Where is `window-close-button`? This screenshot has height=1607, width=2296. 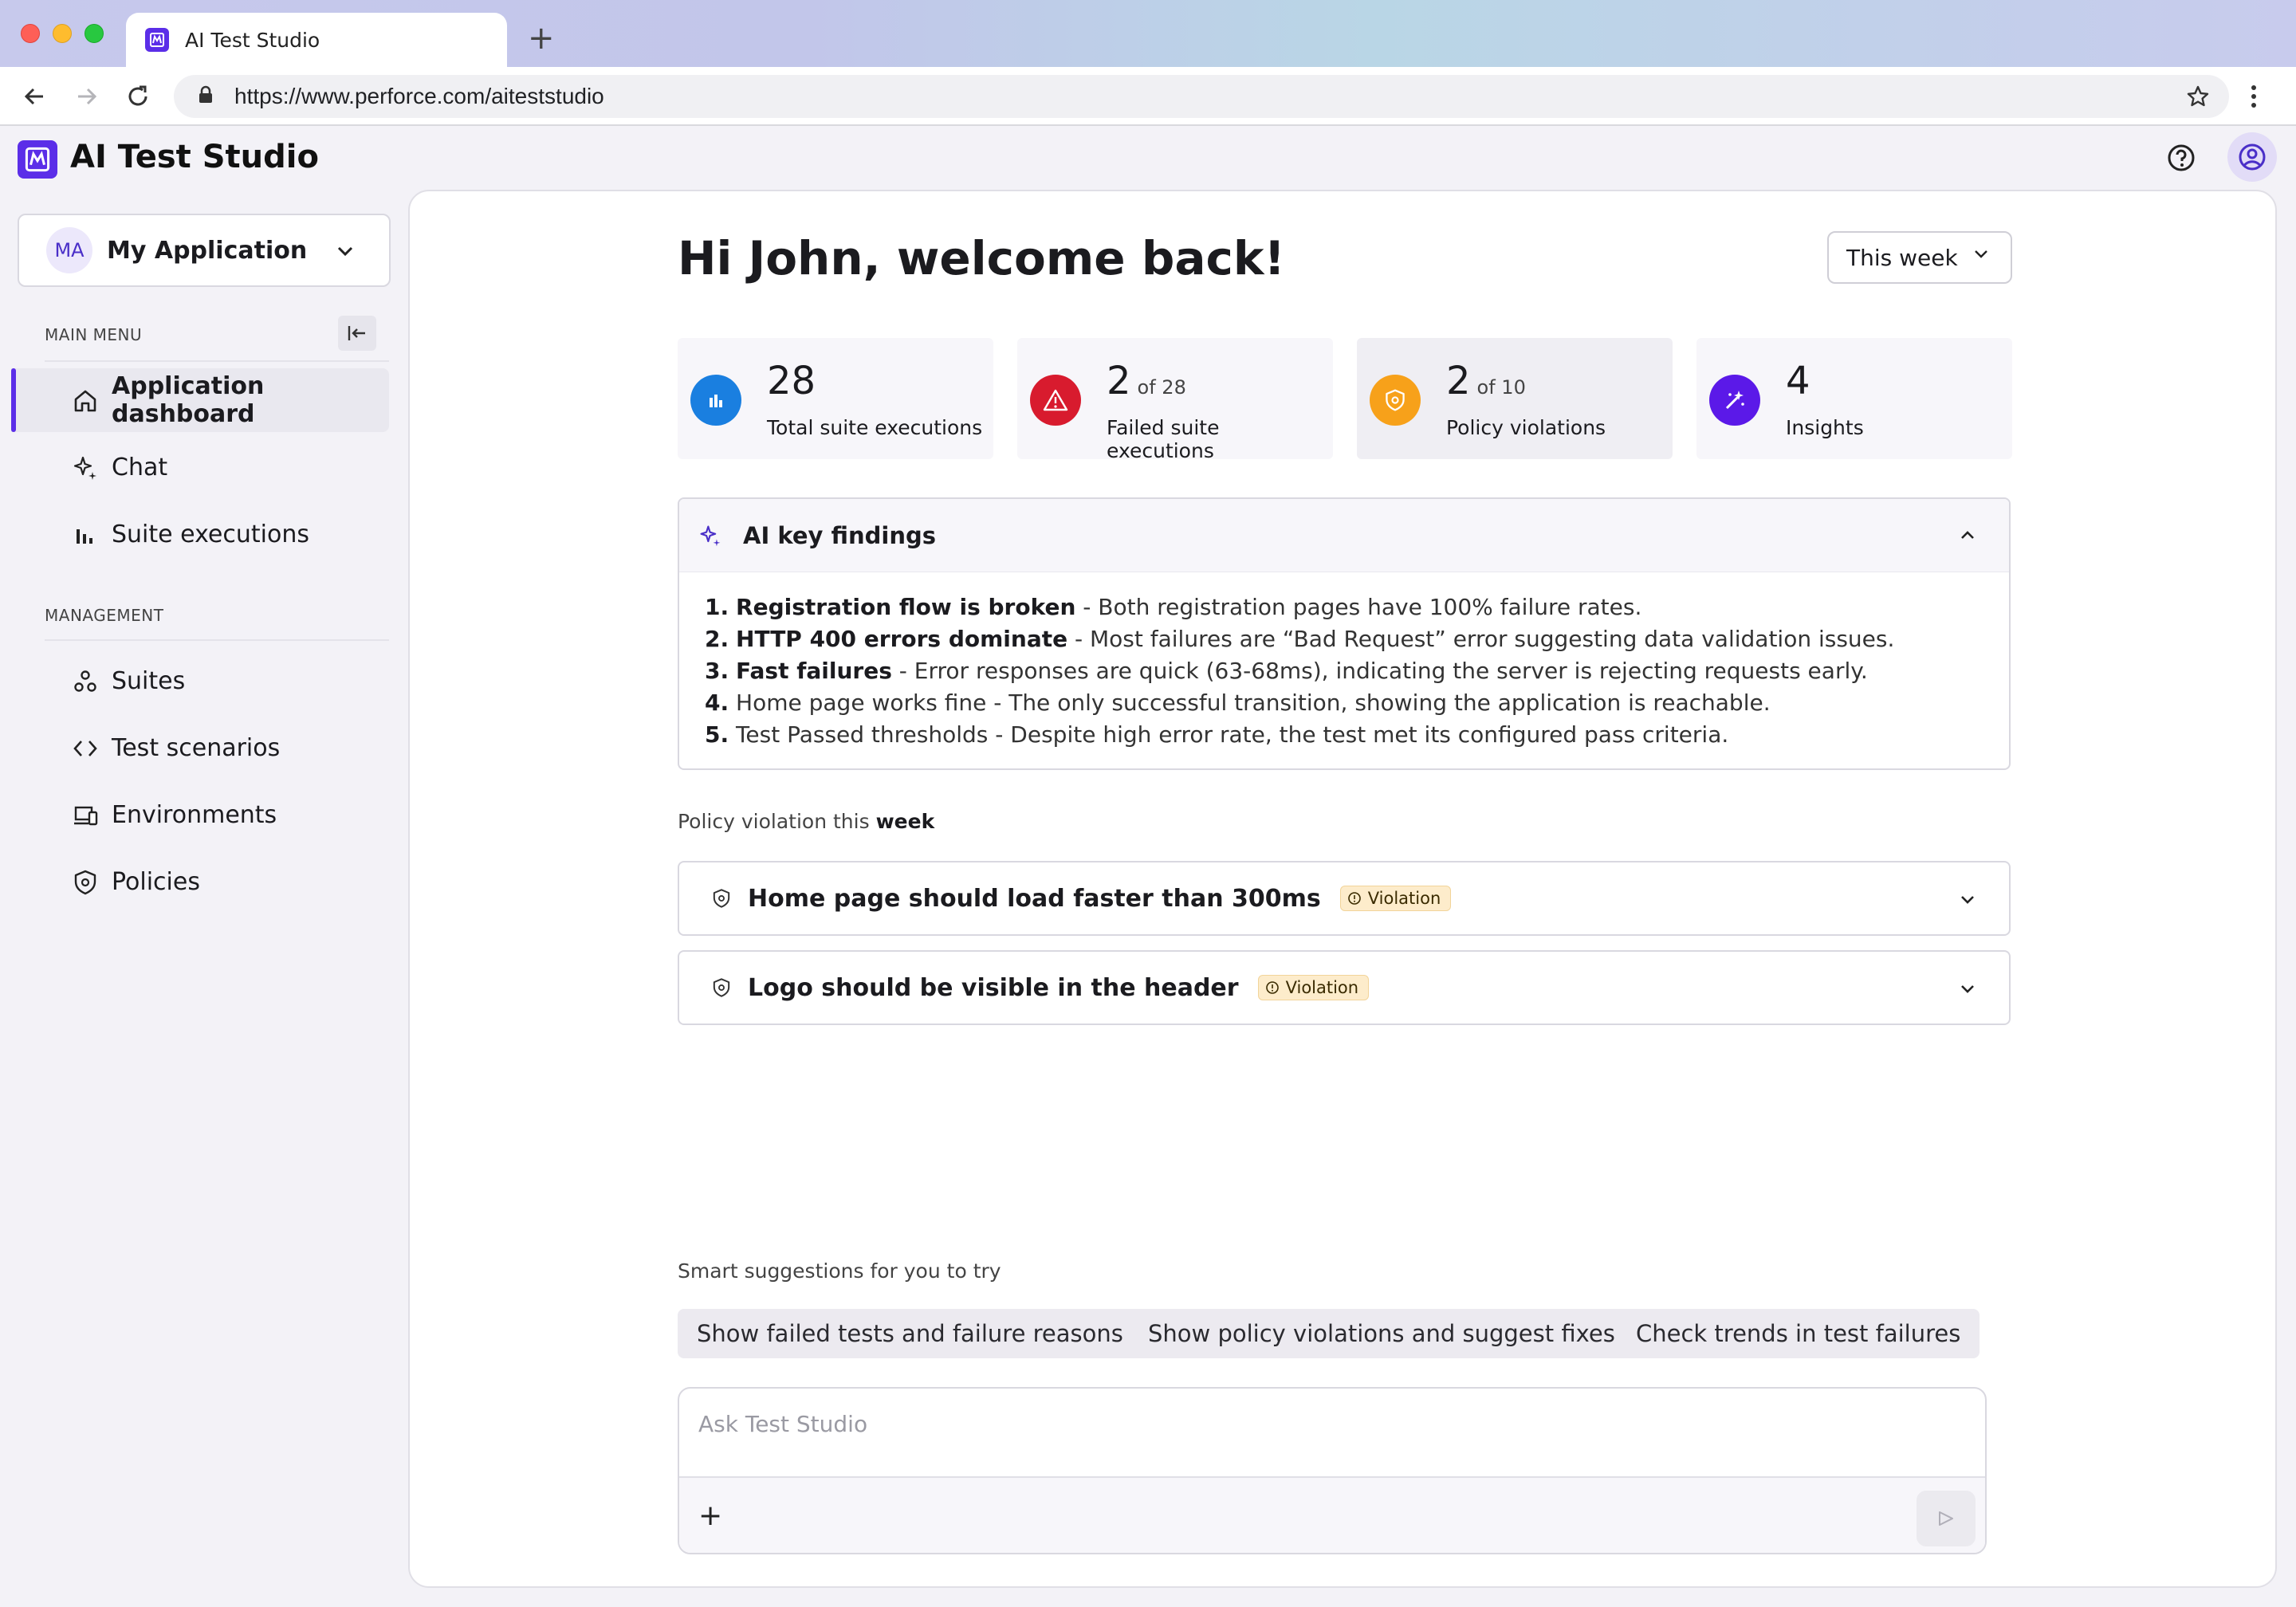
window-close-button is located at coordinates (30, 34).